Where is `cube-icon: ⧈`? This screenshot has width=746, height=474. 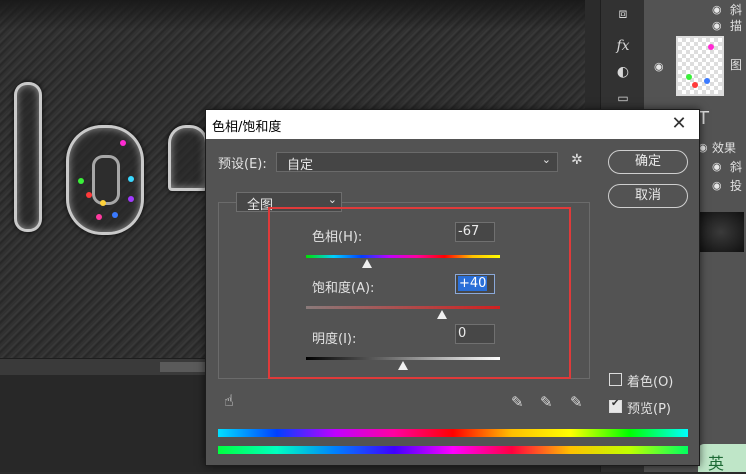 cube-icon: ⧈ is located at coordinates (623, 14).